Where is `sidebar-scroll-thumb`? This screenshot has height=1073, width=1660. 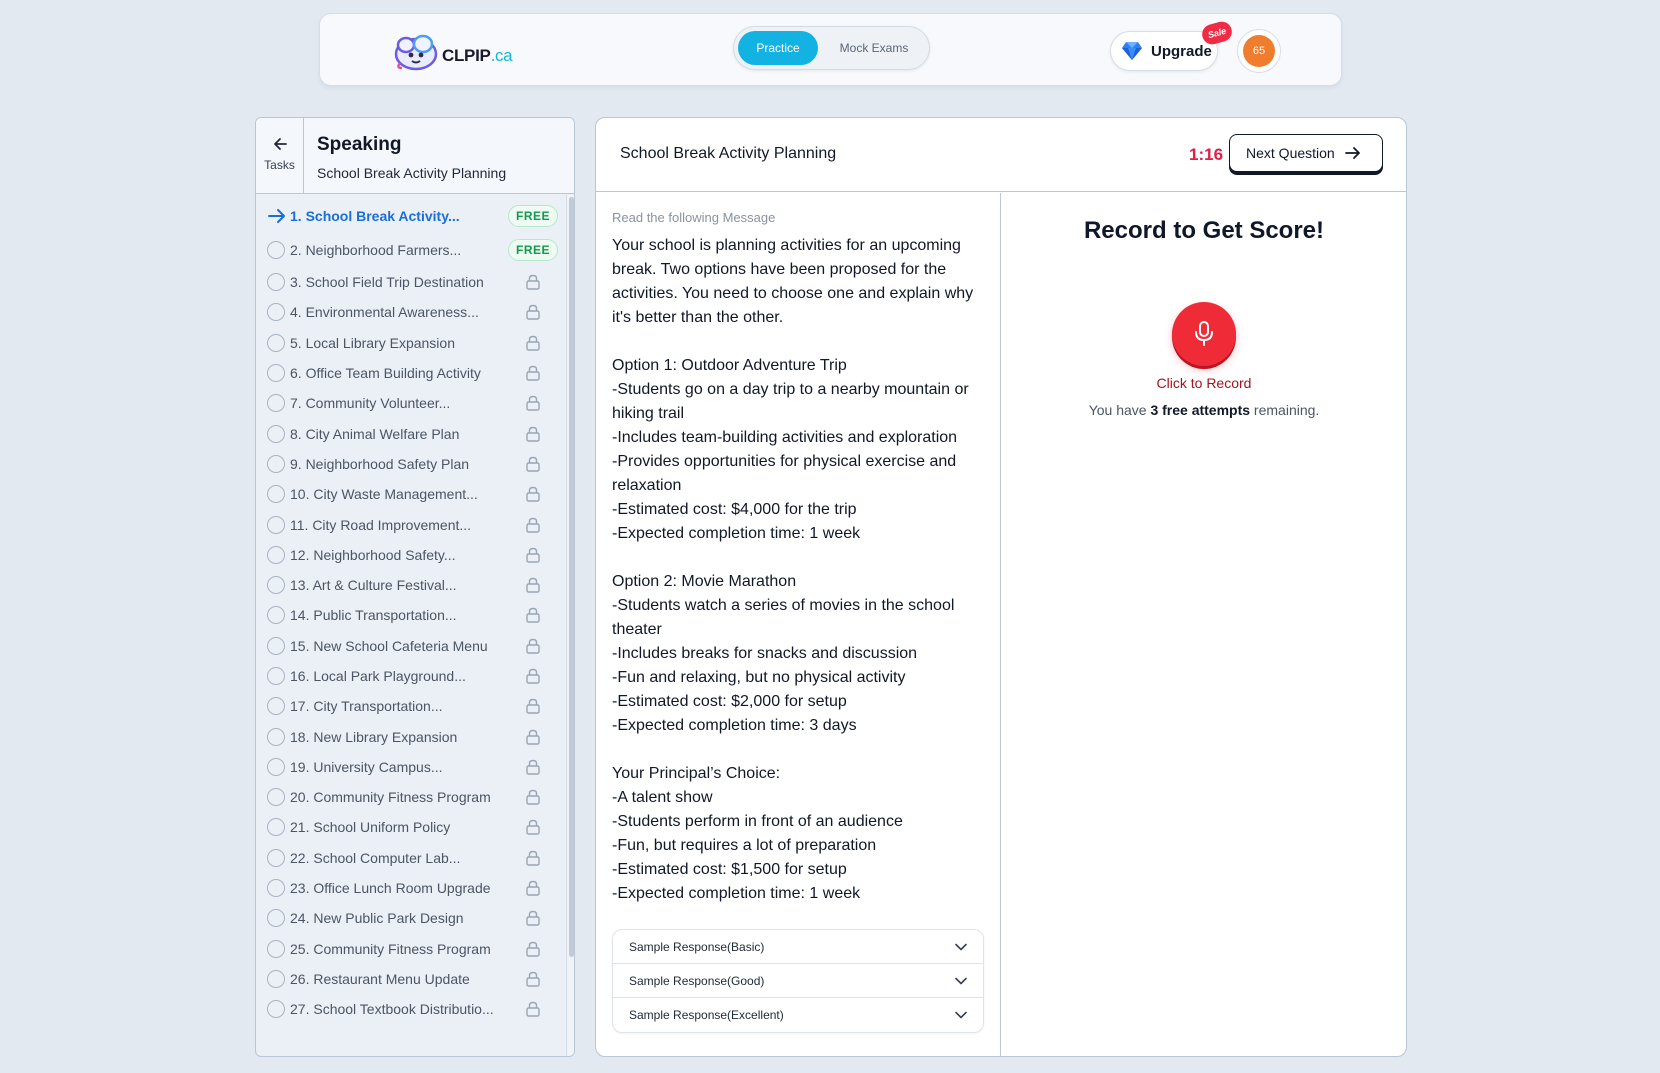 sidebar-scroll-thumb is located at coordinates (571, 577).